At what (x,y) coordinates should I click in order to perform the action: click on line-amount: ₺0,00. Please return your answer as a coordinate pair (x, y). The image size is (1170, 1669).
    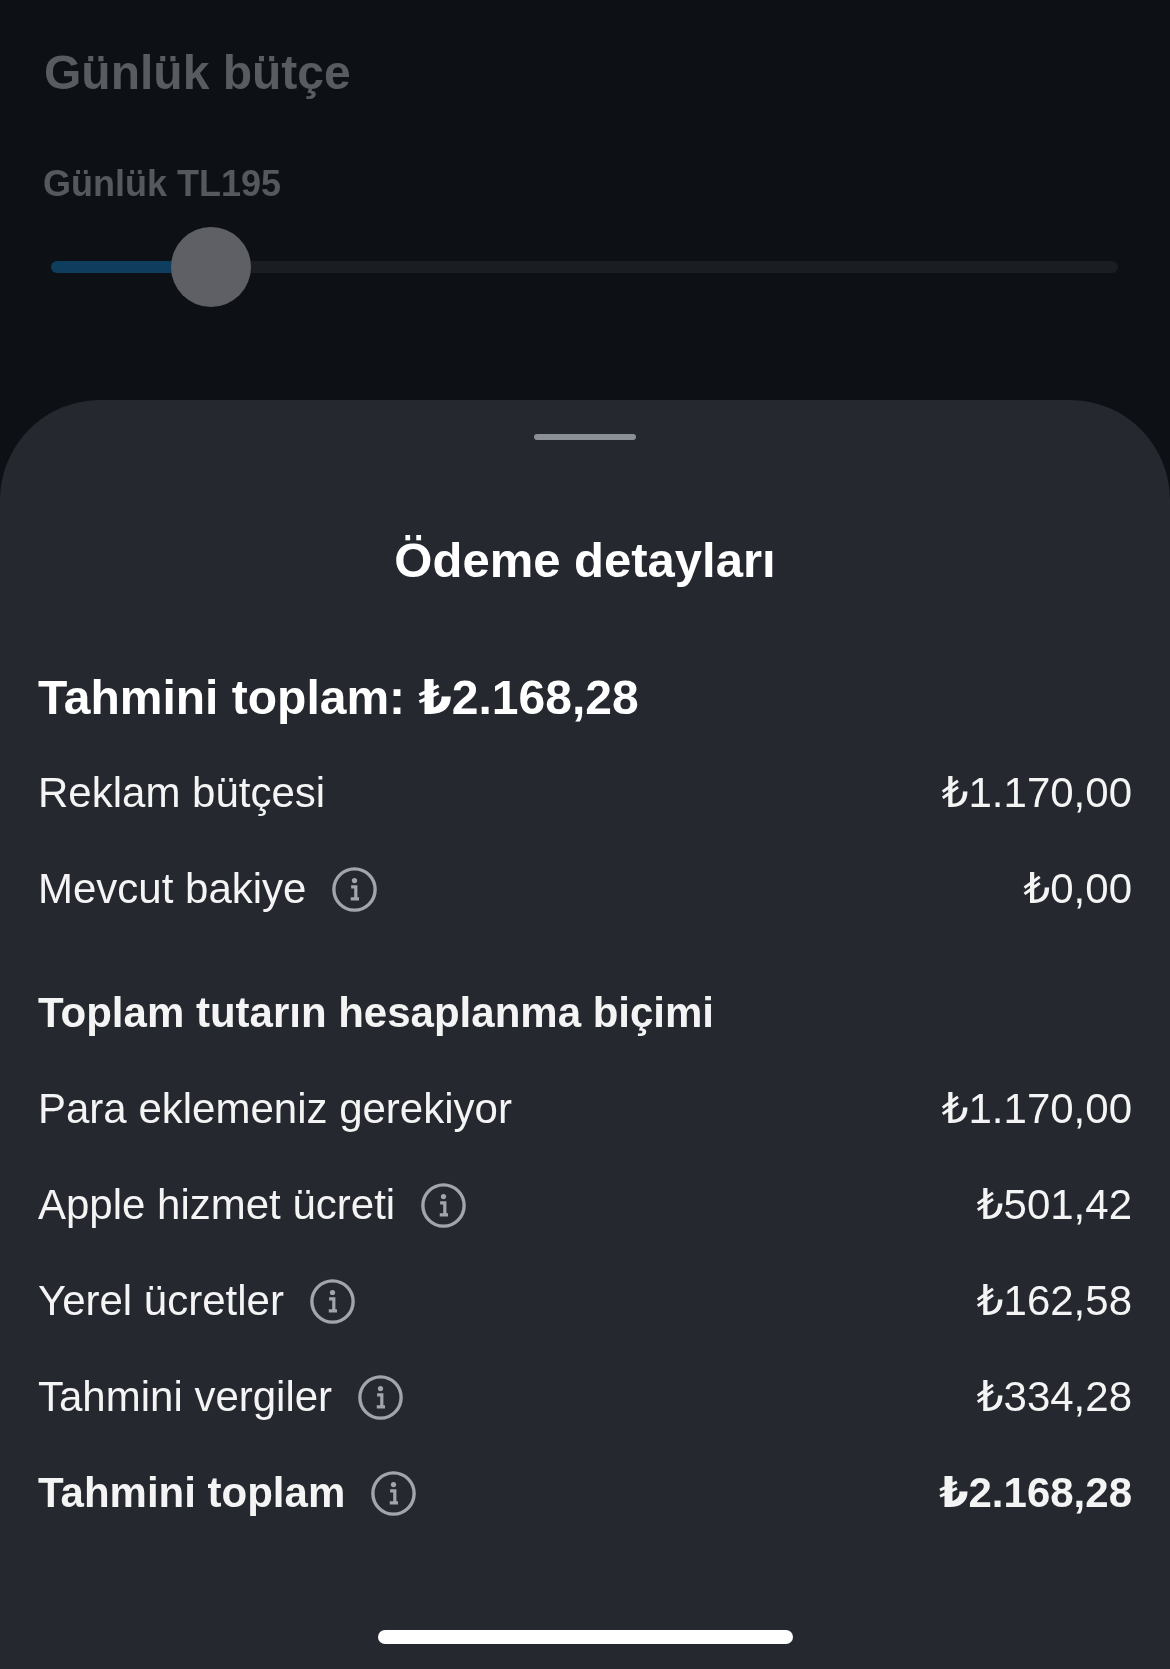
    Looking at the image, I should click on (1077, 889).